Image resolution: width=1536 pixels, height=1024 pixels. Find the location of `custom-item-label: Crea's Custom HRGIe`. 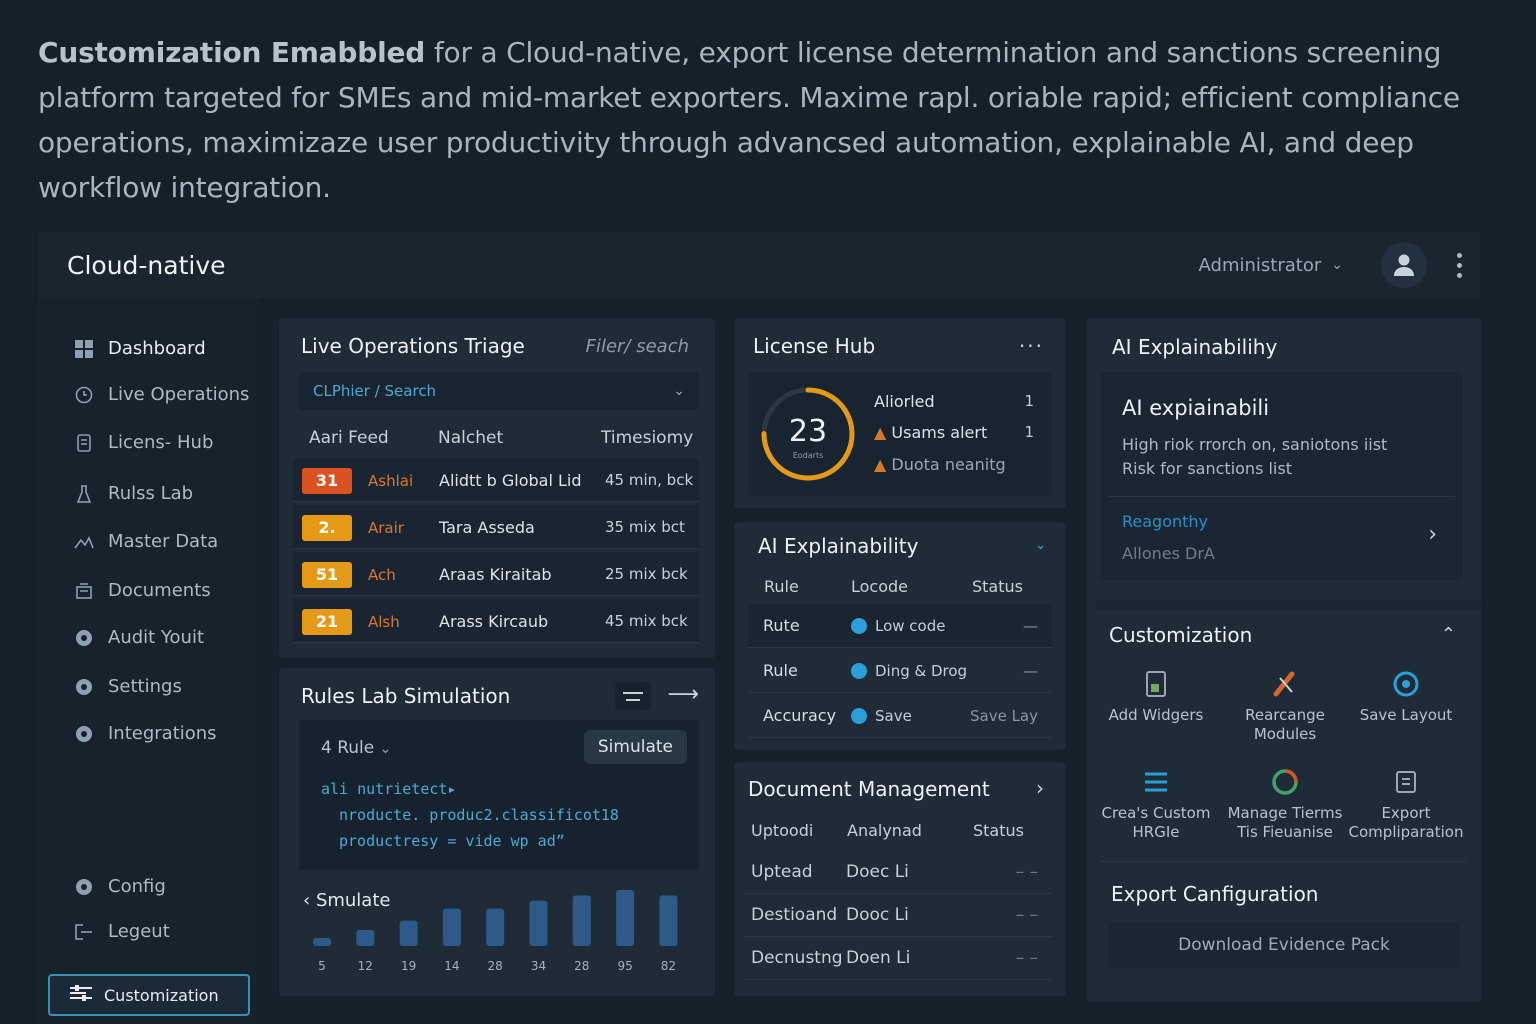

custom-item-label: Crea's Custom HRGIe is located at coordinates (1156, 822).